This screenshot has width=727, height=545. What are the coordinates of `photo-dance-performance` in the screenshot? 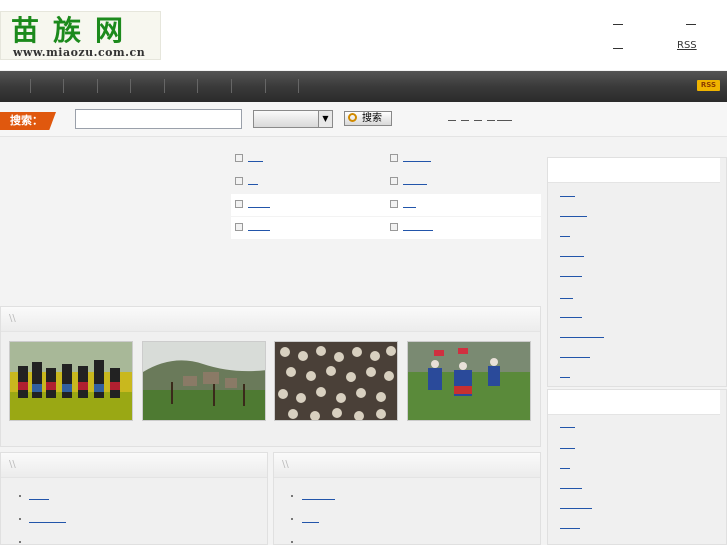 It's located at (469, 381).